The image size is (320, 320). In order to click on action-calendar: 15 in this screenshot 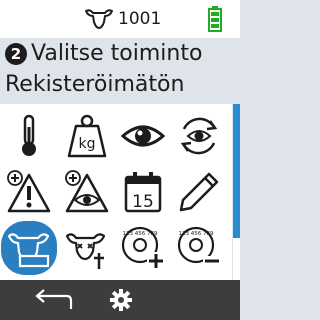, I will do `click(143, 192)`.